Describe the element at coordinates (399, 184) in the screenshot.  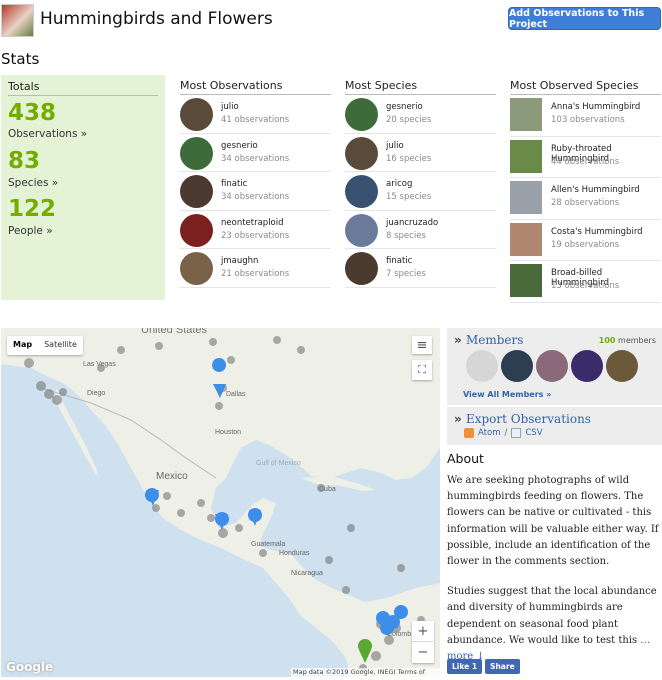
I see `user-name: aricog` at that location.